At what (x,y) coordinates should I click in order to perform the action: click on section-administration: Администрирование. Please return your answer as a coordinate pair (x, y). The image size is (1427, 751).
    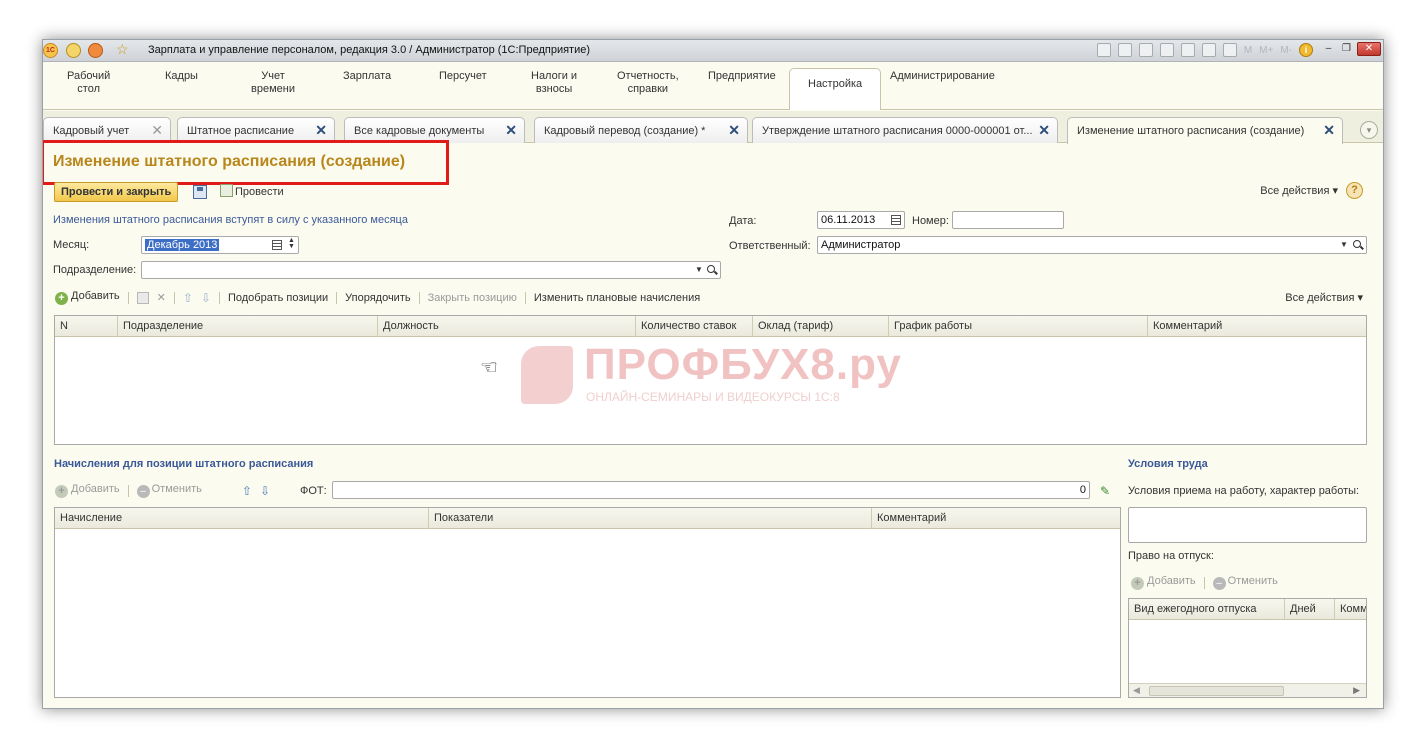
    Looking at the image, I should click on (942, 76).